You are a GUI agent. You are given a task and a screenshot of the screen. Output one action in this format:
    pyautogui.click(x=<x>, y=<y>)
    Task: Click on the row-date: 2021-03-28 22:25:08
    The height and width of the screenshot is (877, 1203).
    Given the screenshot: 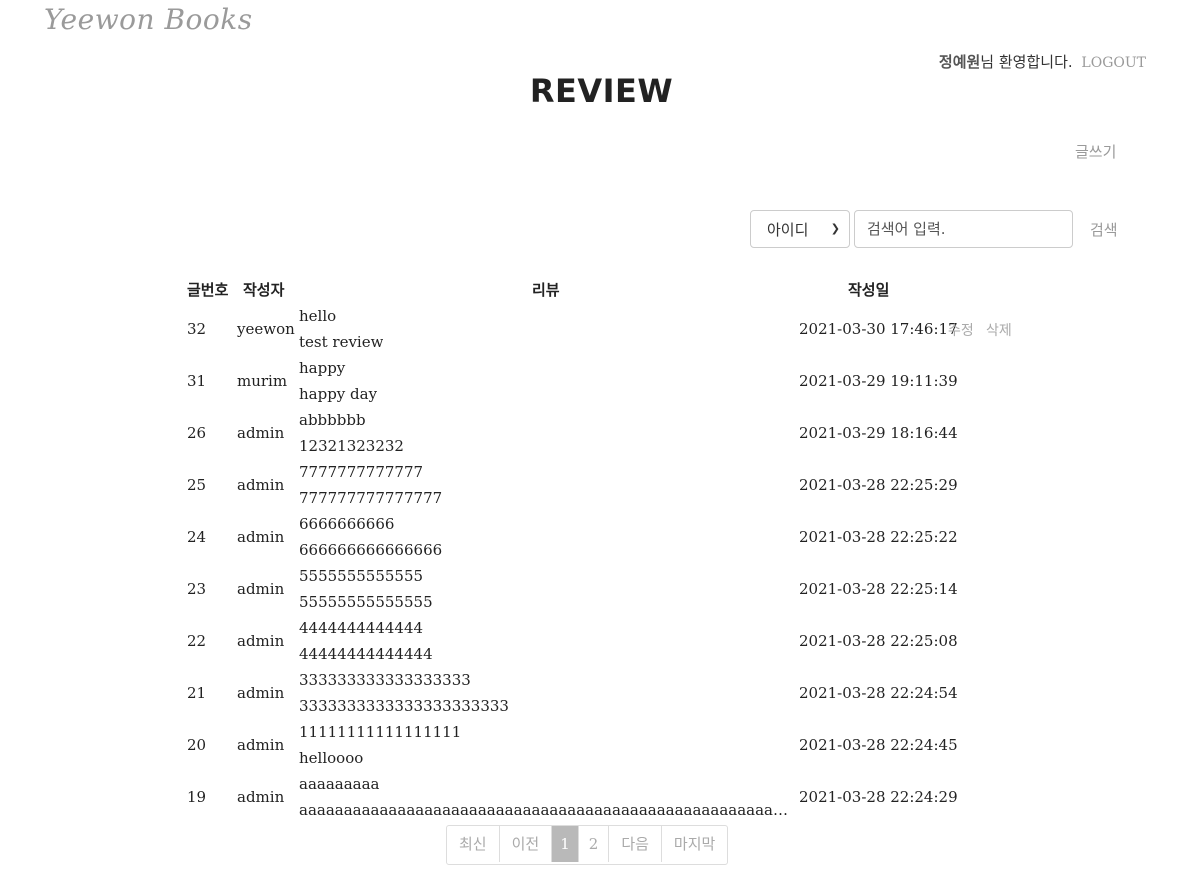 What is the action you would take?
    pyautogui.click(x=878, y=641)
    